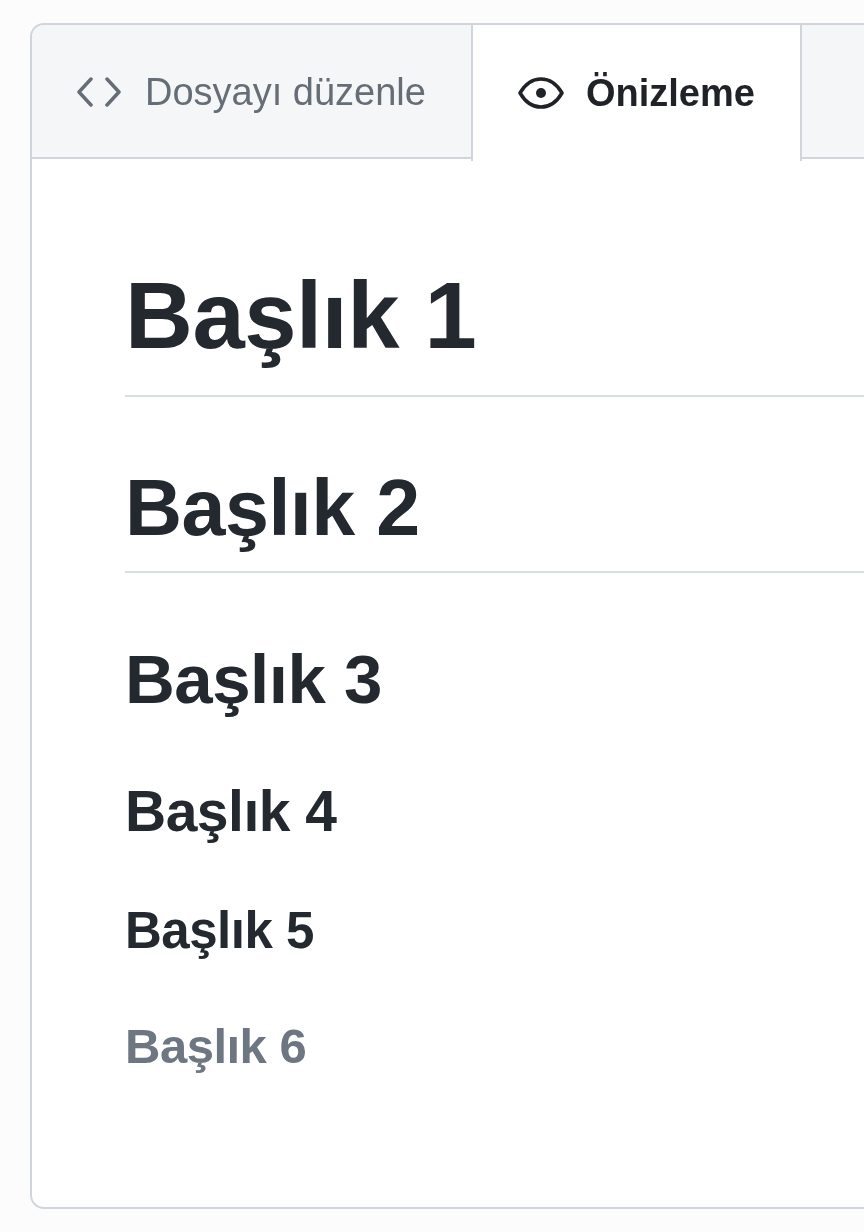 This screenshot has height=1232, width=864. Describe the element at coordinates (253, 679) in the screenshot. I see `heading: Başlık 3` at that location.